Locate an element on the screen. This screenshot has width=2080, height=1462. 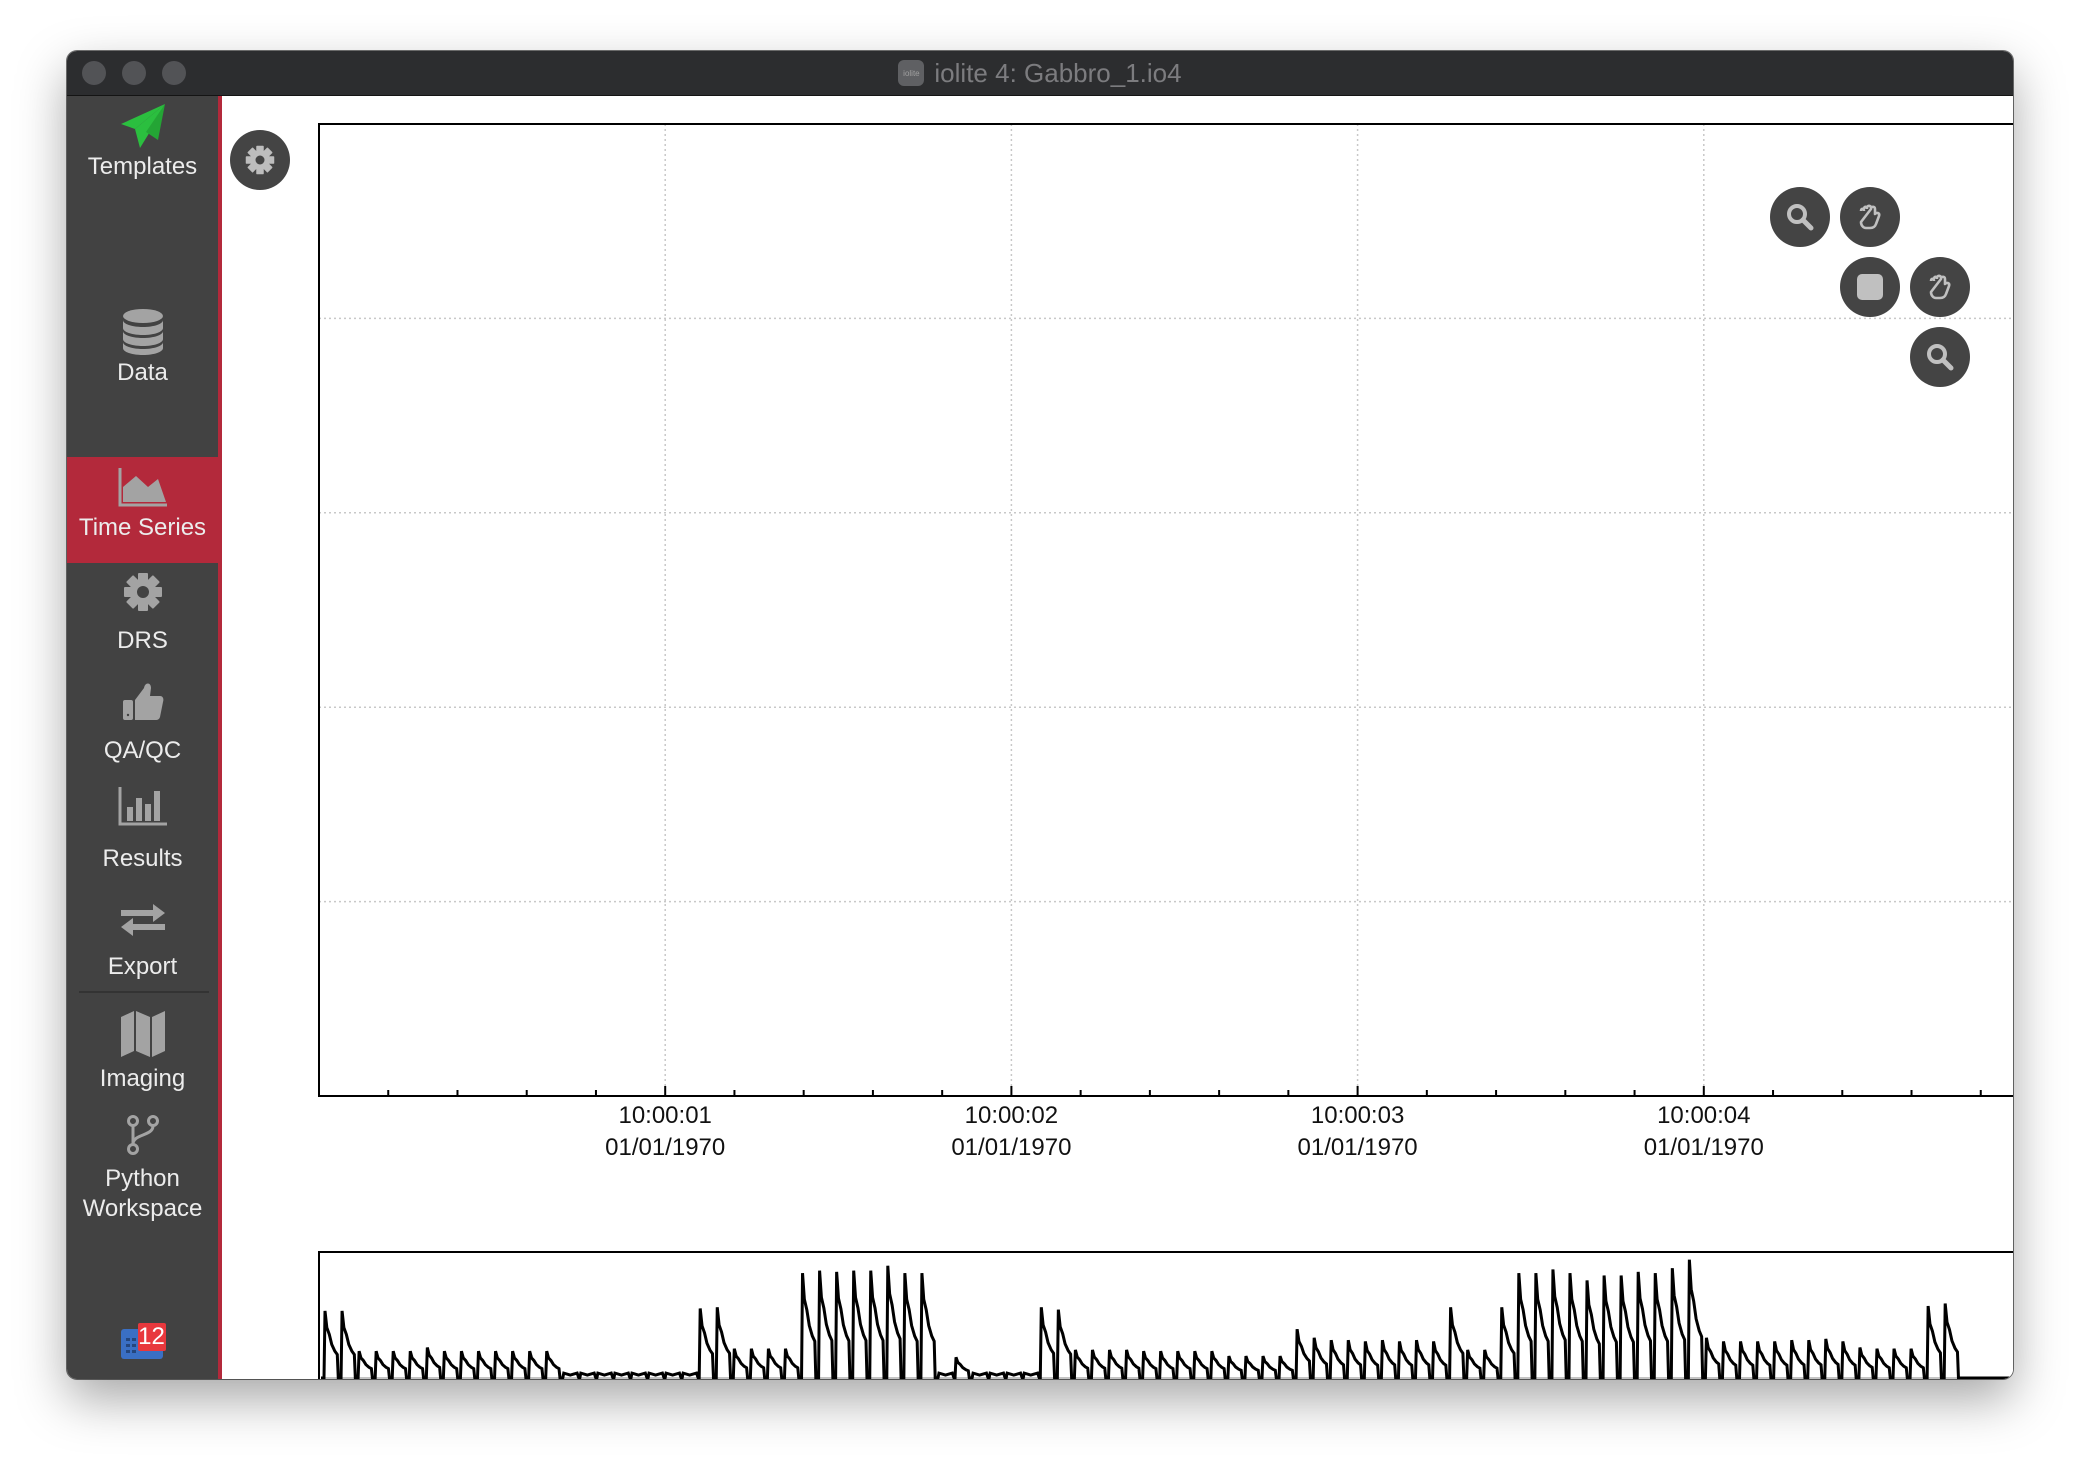
sidebar-item-python-workspace: Python Workspace is located at coordinates (142, 1177).